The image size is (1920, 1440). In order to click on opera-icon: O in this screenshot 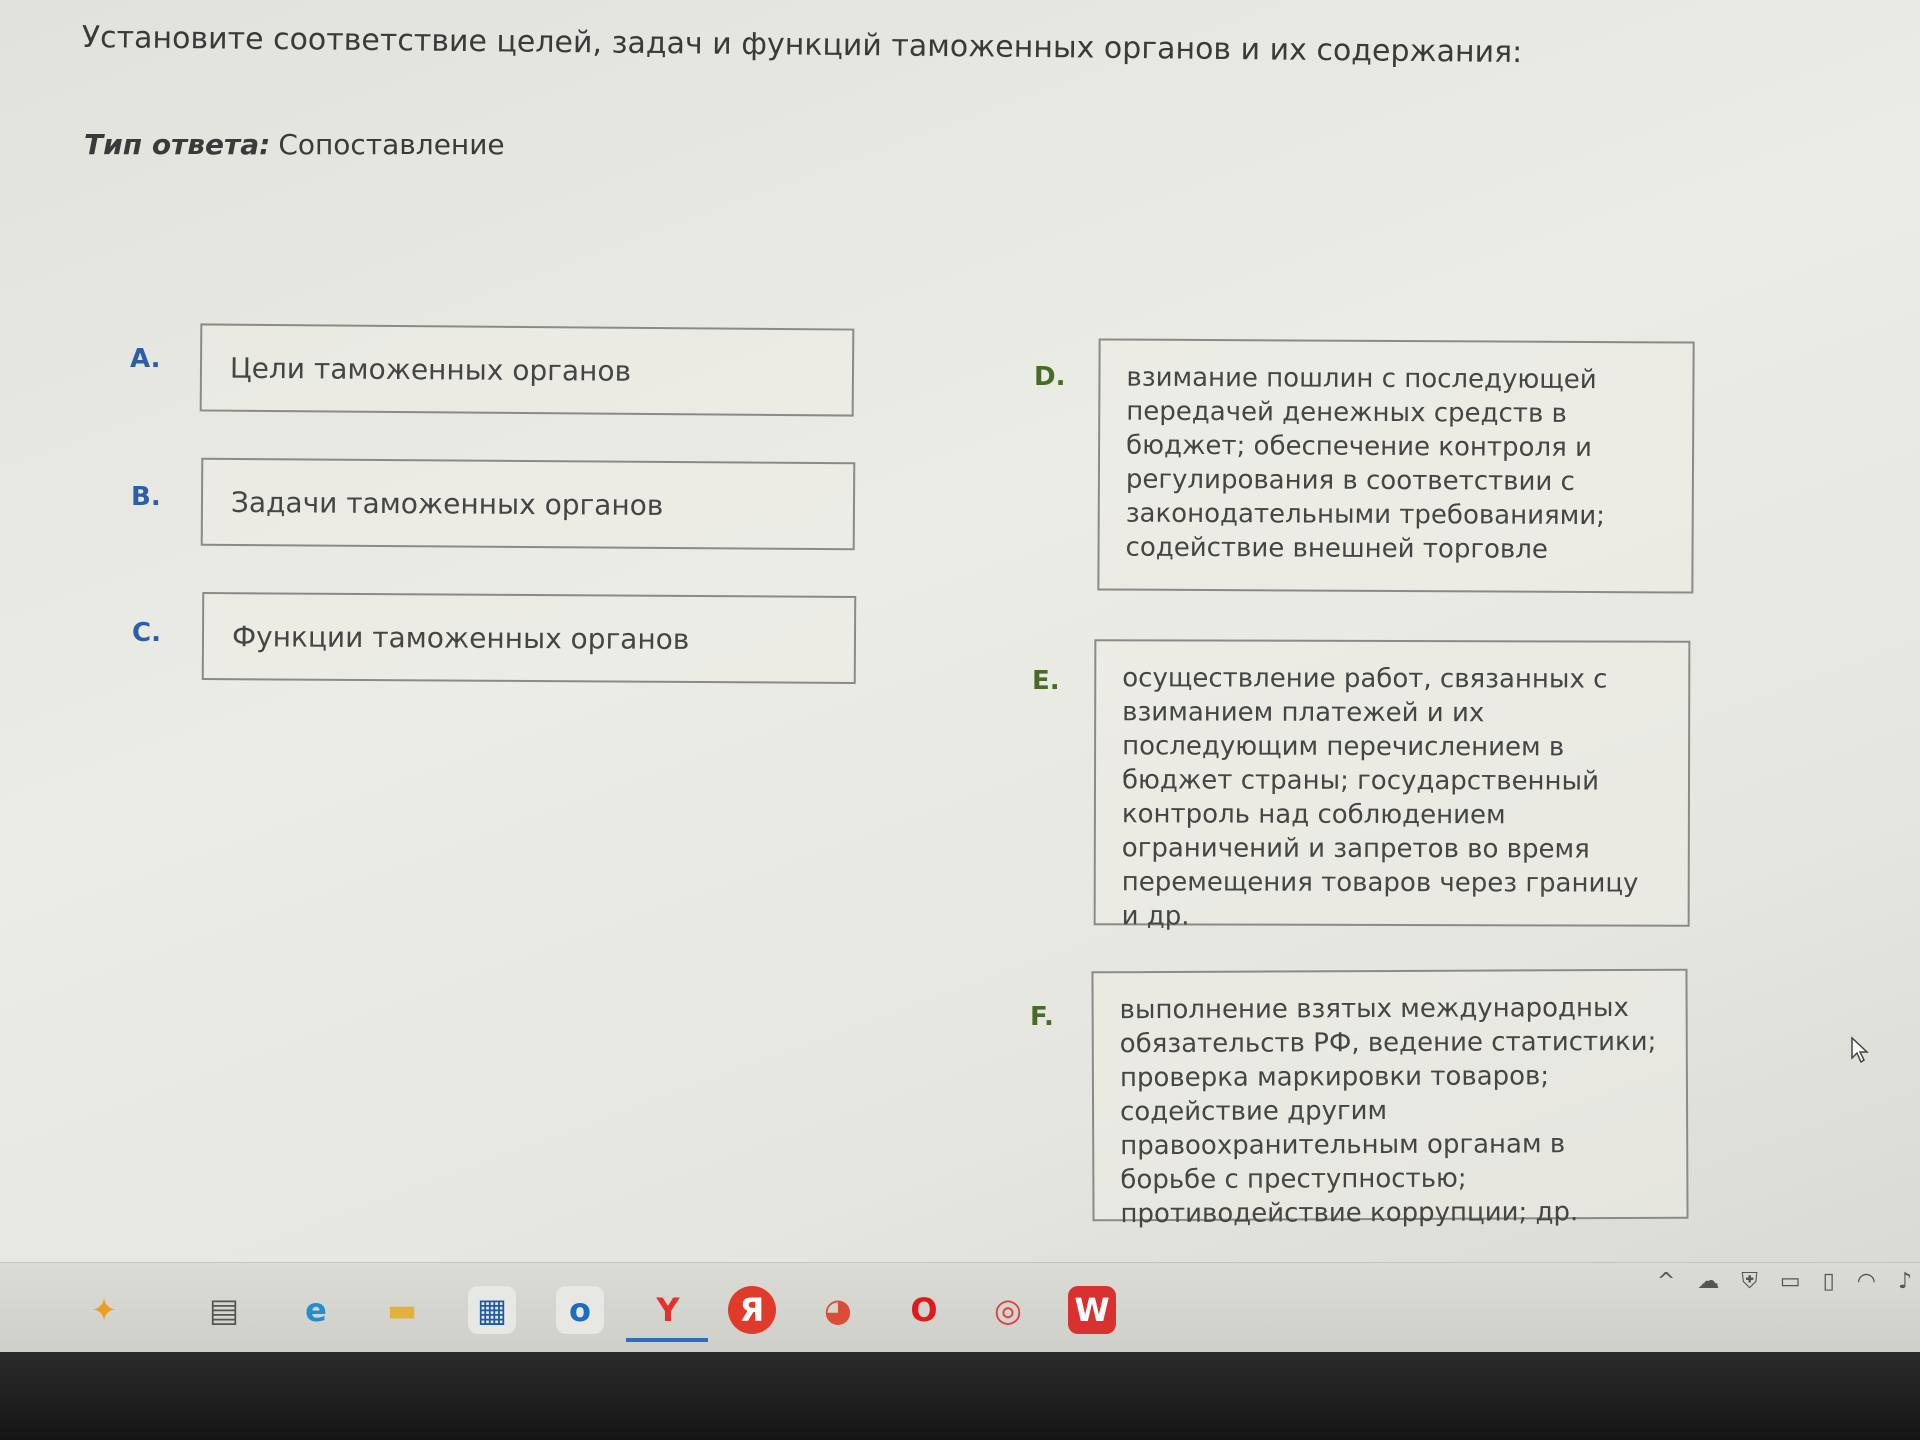, I will do `click(924, 1310)`.